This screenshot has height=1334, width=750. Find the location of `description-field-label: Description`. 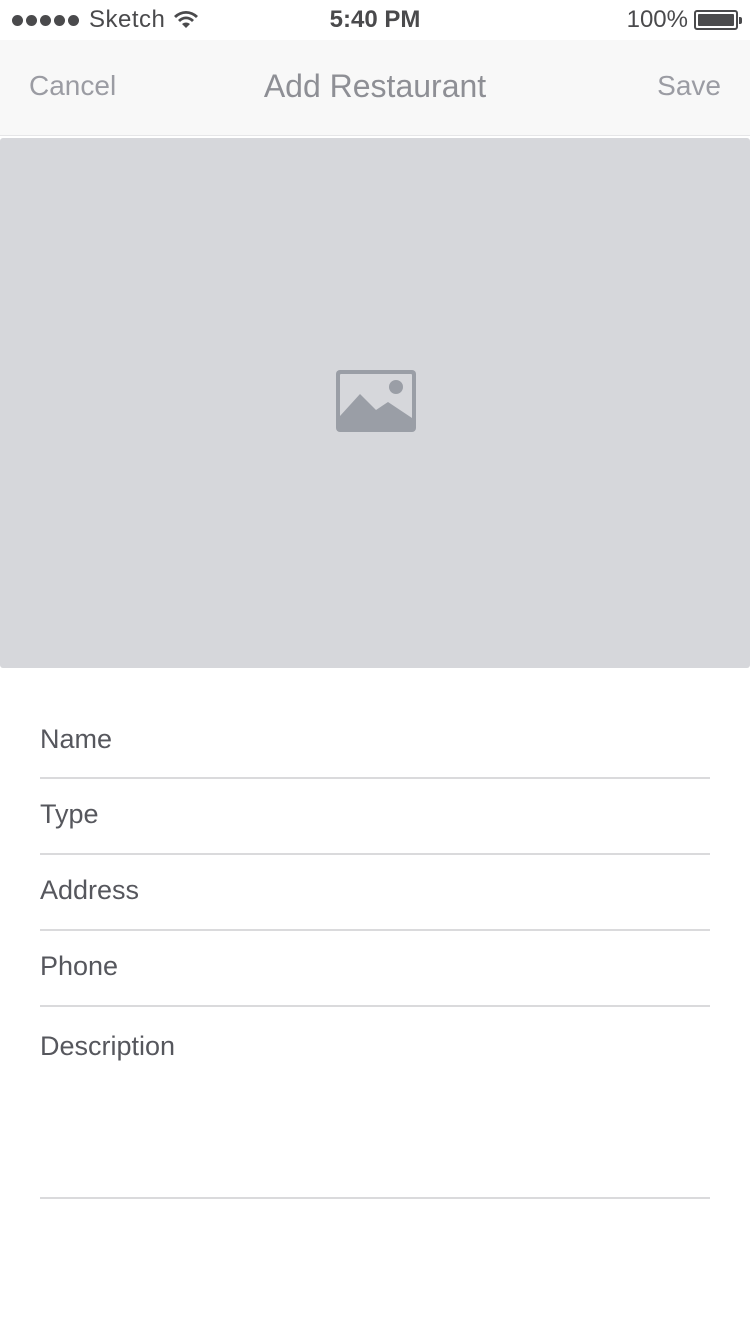

description-field-label: Description is located at coordinates (108, 1046).